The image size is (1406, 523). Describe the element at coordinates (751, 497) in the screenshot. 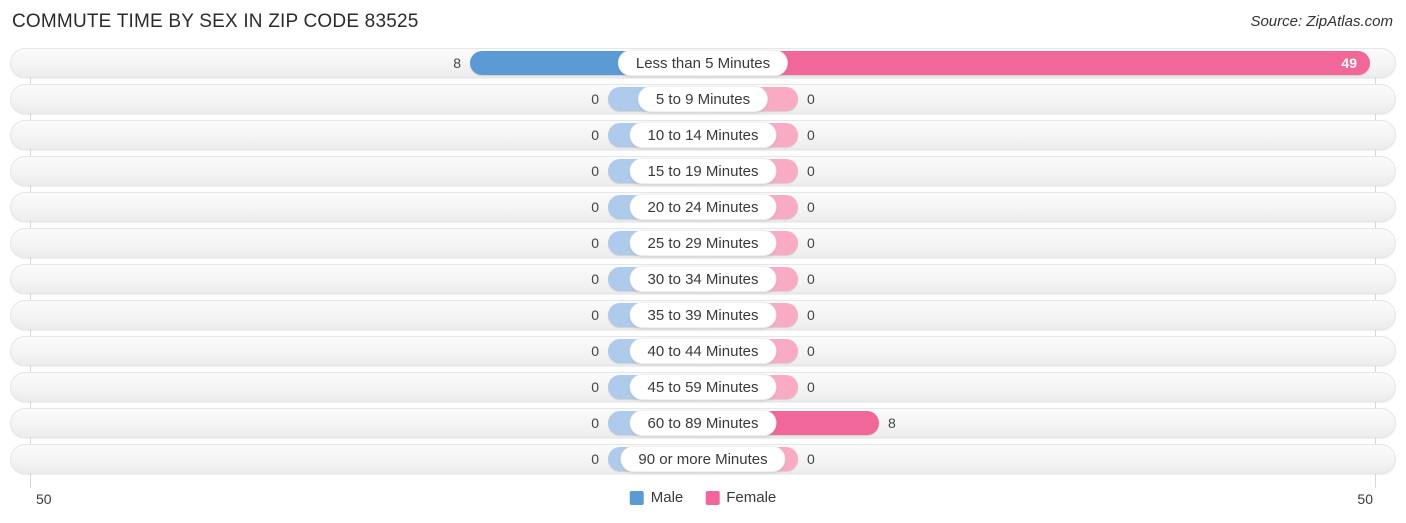

I see `legend-label: Female` at that location.